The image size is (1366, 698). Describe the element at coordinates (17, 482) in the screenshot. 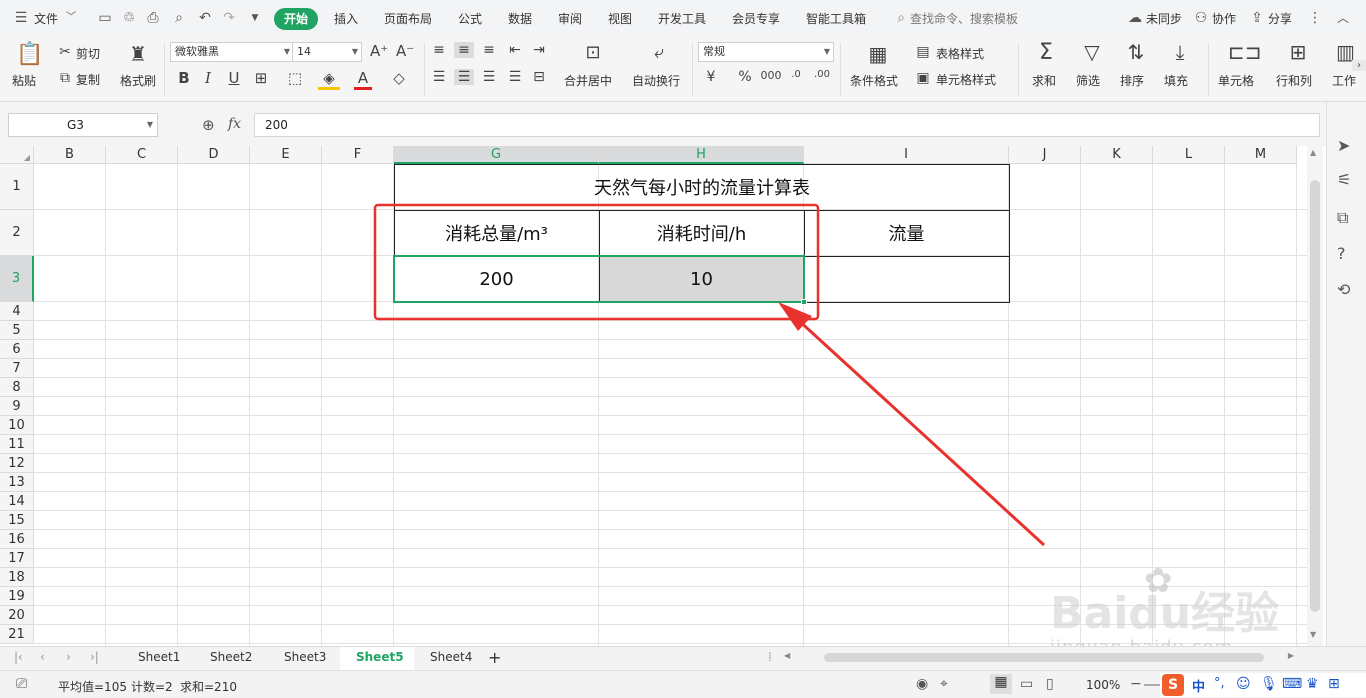

I see `row-header-13: 13` at that location.